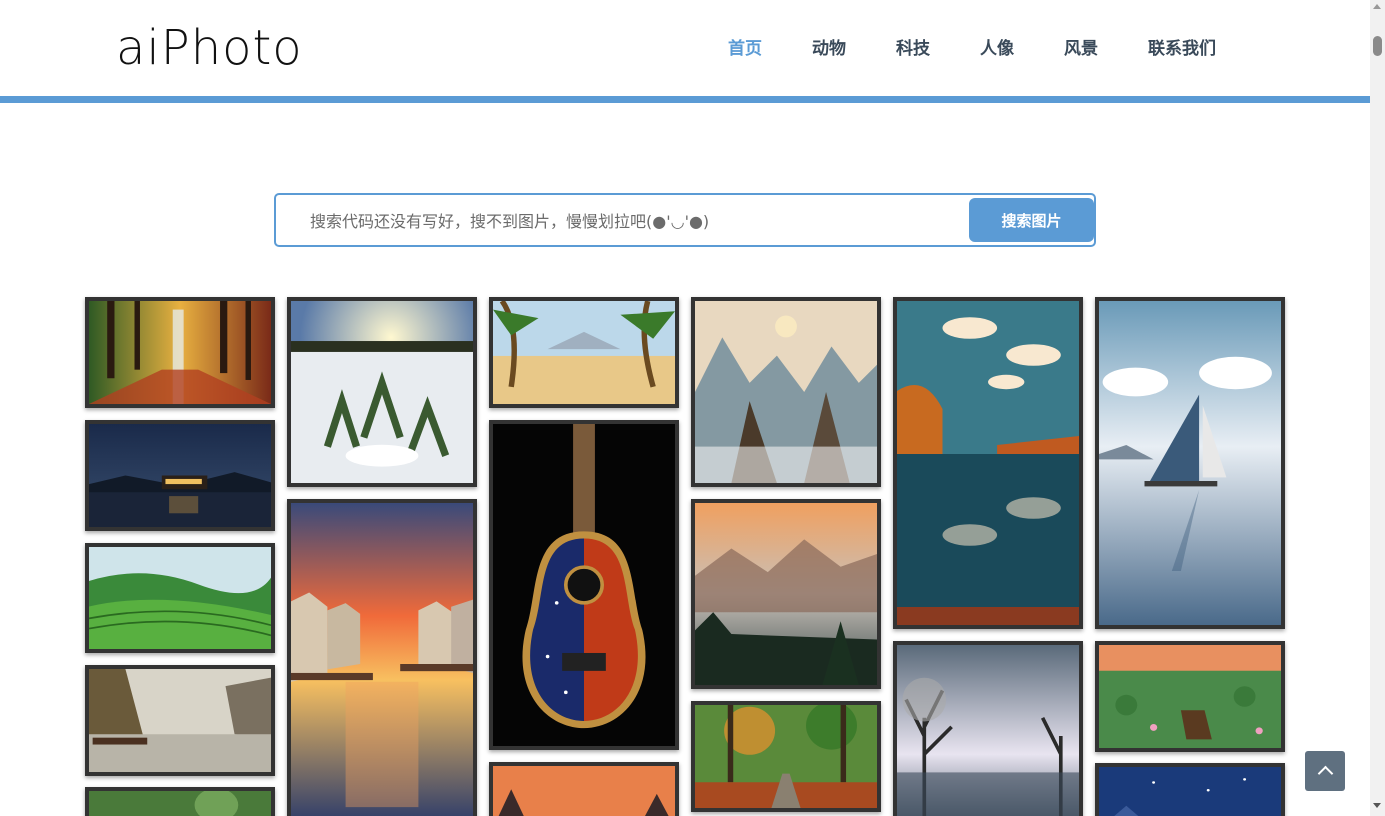  What do you see at coordinates (1190, 463) in the screenshot?
I see `sailboat-lake-photo` at bounding box center [1190, 463].